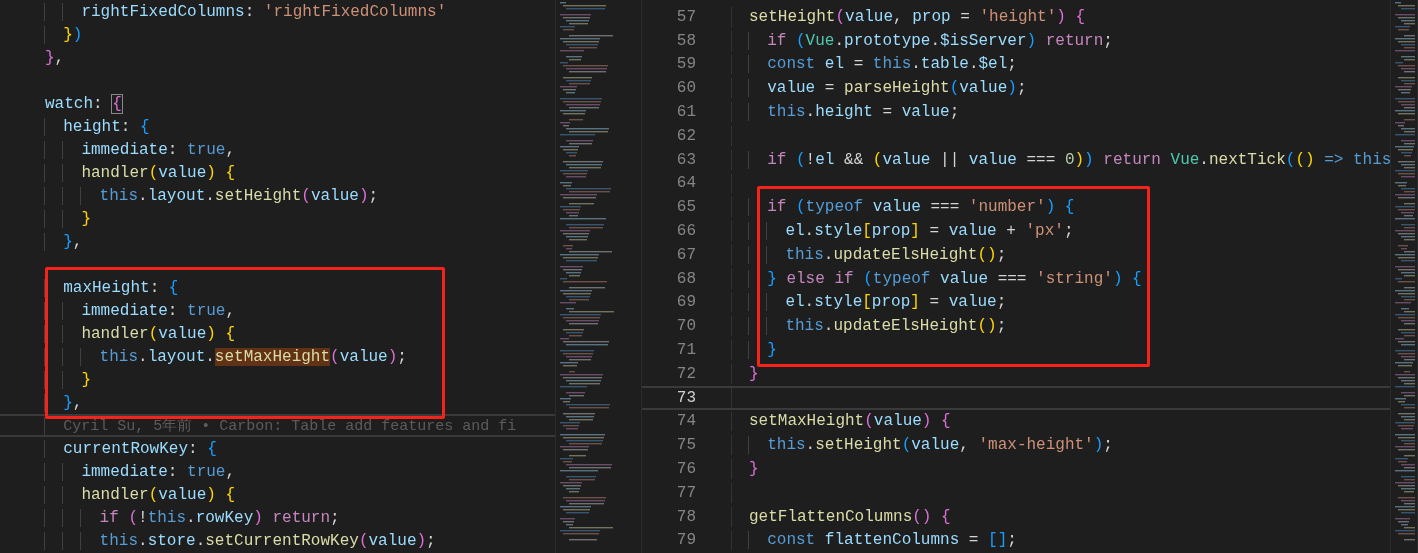 The height and width of the screenshot is (553, 1418). Describe the element at coordinates (131, 448) in the screenshot. I see `code-line: currentRowKey: {` at that location.